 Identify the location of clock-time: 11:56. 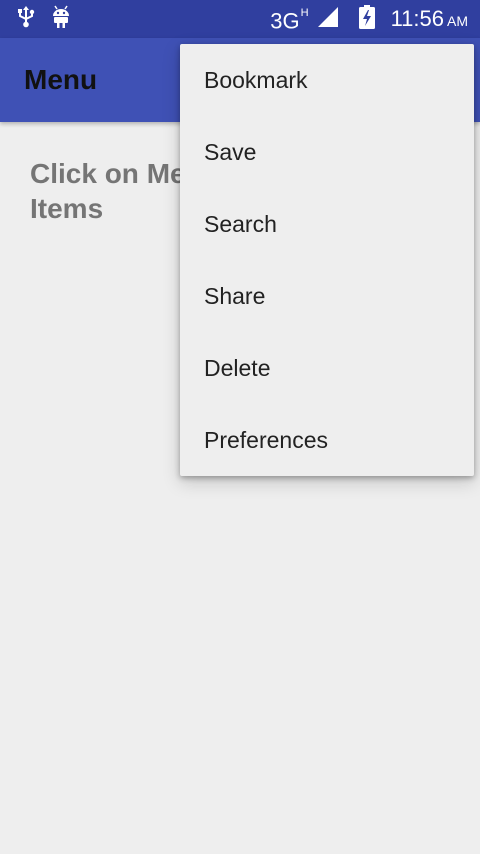
(417, 18).